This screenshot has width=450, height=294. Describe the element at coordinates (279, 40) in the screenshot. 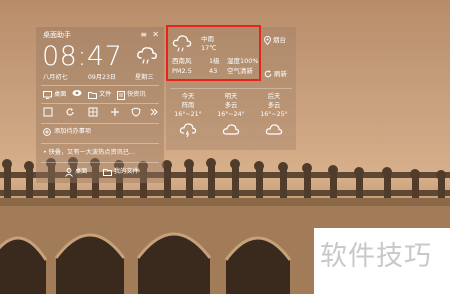

I see `city-label: 烟台` at that location.